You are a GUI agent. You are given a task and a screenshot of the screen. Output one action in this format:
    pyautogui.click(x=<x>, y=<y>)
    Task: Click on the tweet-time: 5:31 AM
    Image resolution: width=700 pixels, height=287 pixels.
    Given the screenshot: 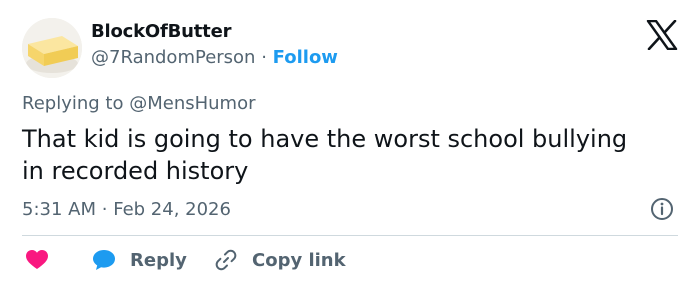 What is the action you would take?
    pyautogui.click(x=59, y=209)
    